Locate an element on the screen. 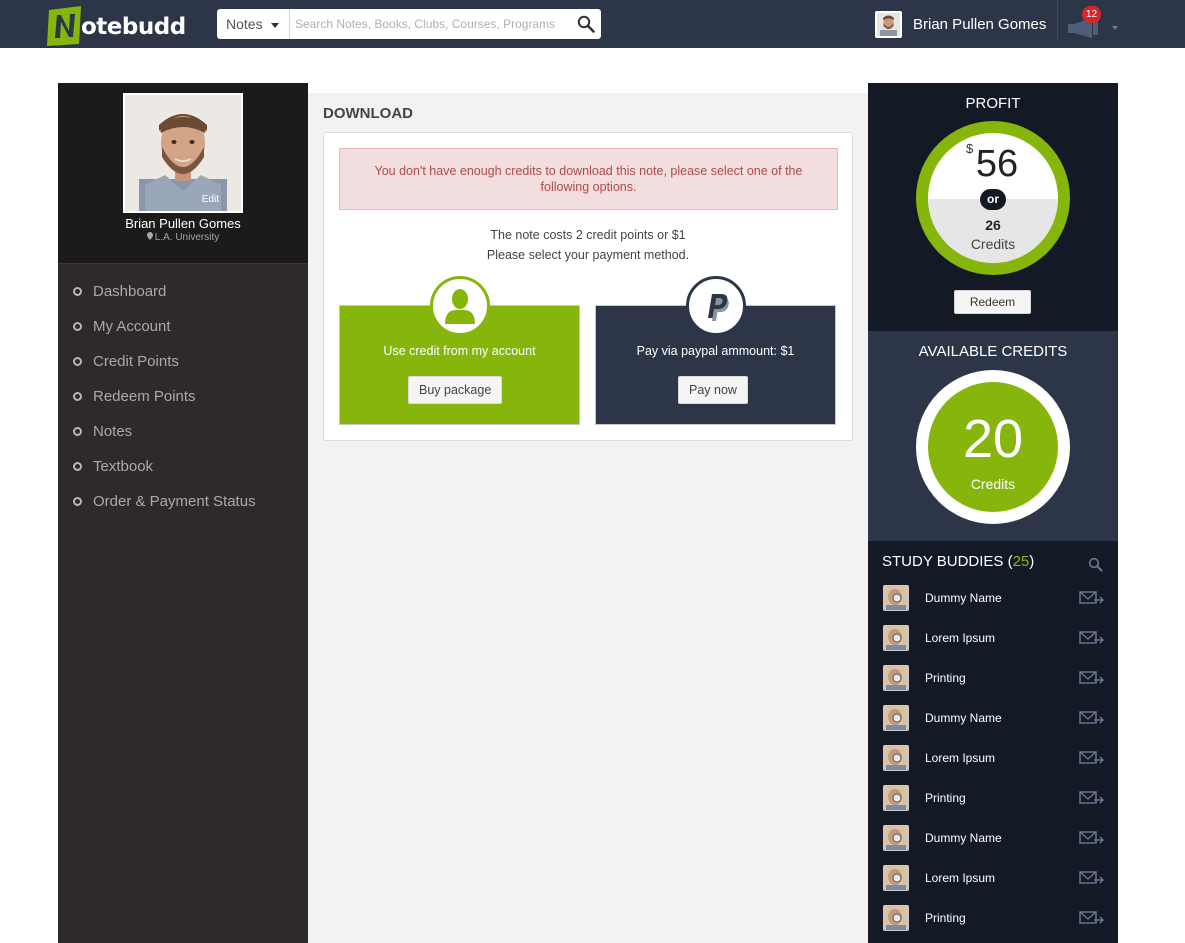  sidebar-item-label: Textbook is located at coordinates (123, 466).